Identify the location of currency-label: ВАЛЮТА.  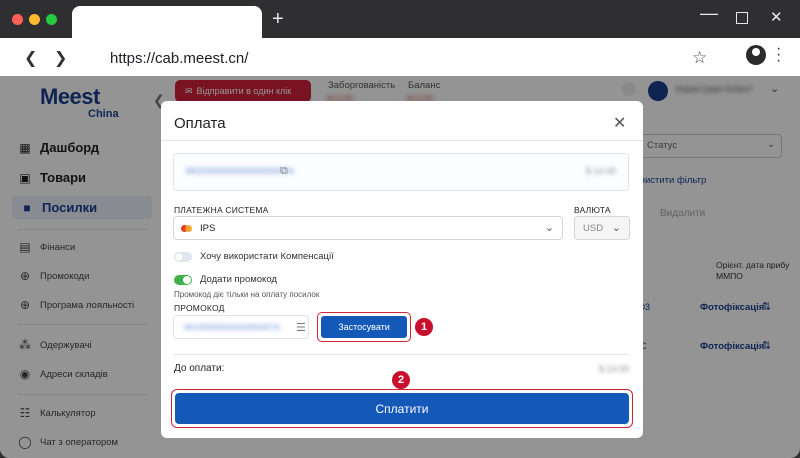
(592, 210).